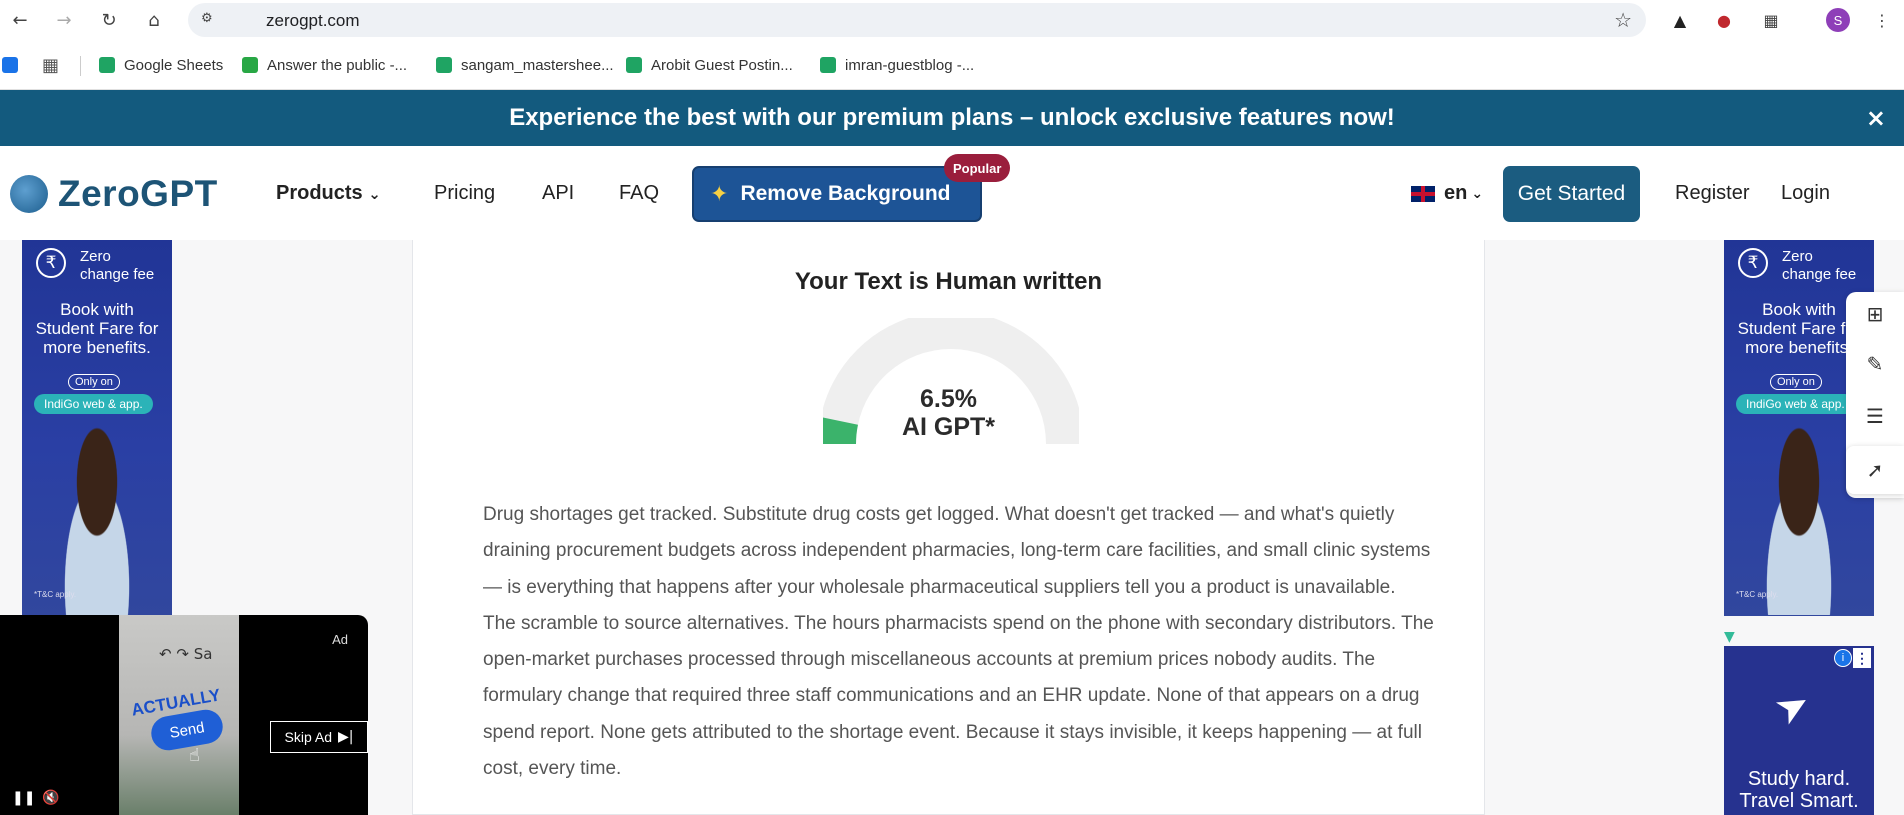 The height and width of the screenshot is (815, 1904). What do you see at coordinates (1623, 20) in the screenshot?
I see `bookmark-star-icon: ☆` at bounding box center [1623, 20].